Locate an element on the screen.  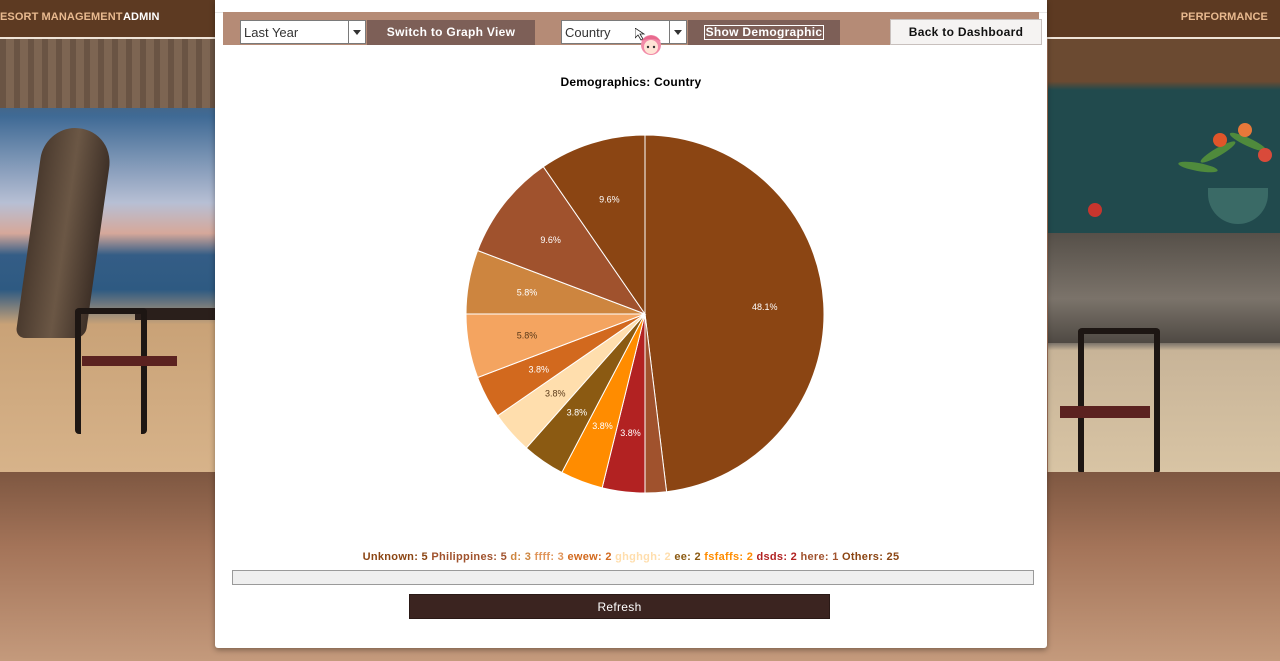
legend-item: ewew: 2 is located at coordinates (591, 557).